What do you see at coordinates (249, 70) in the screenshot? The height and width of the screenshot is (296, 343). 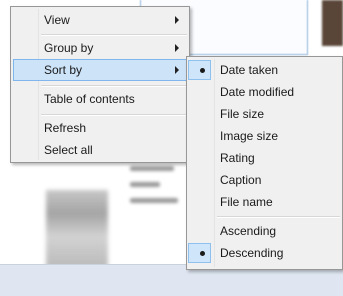 I see `menu-item-label: Date taken` at bounding box center [249, 70].